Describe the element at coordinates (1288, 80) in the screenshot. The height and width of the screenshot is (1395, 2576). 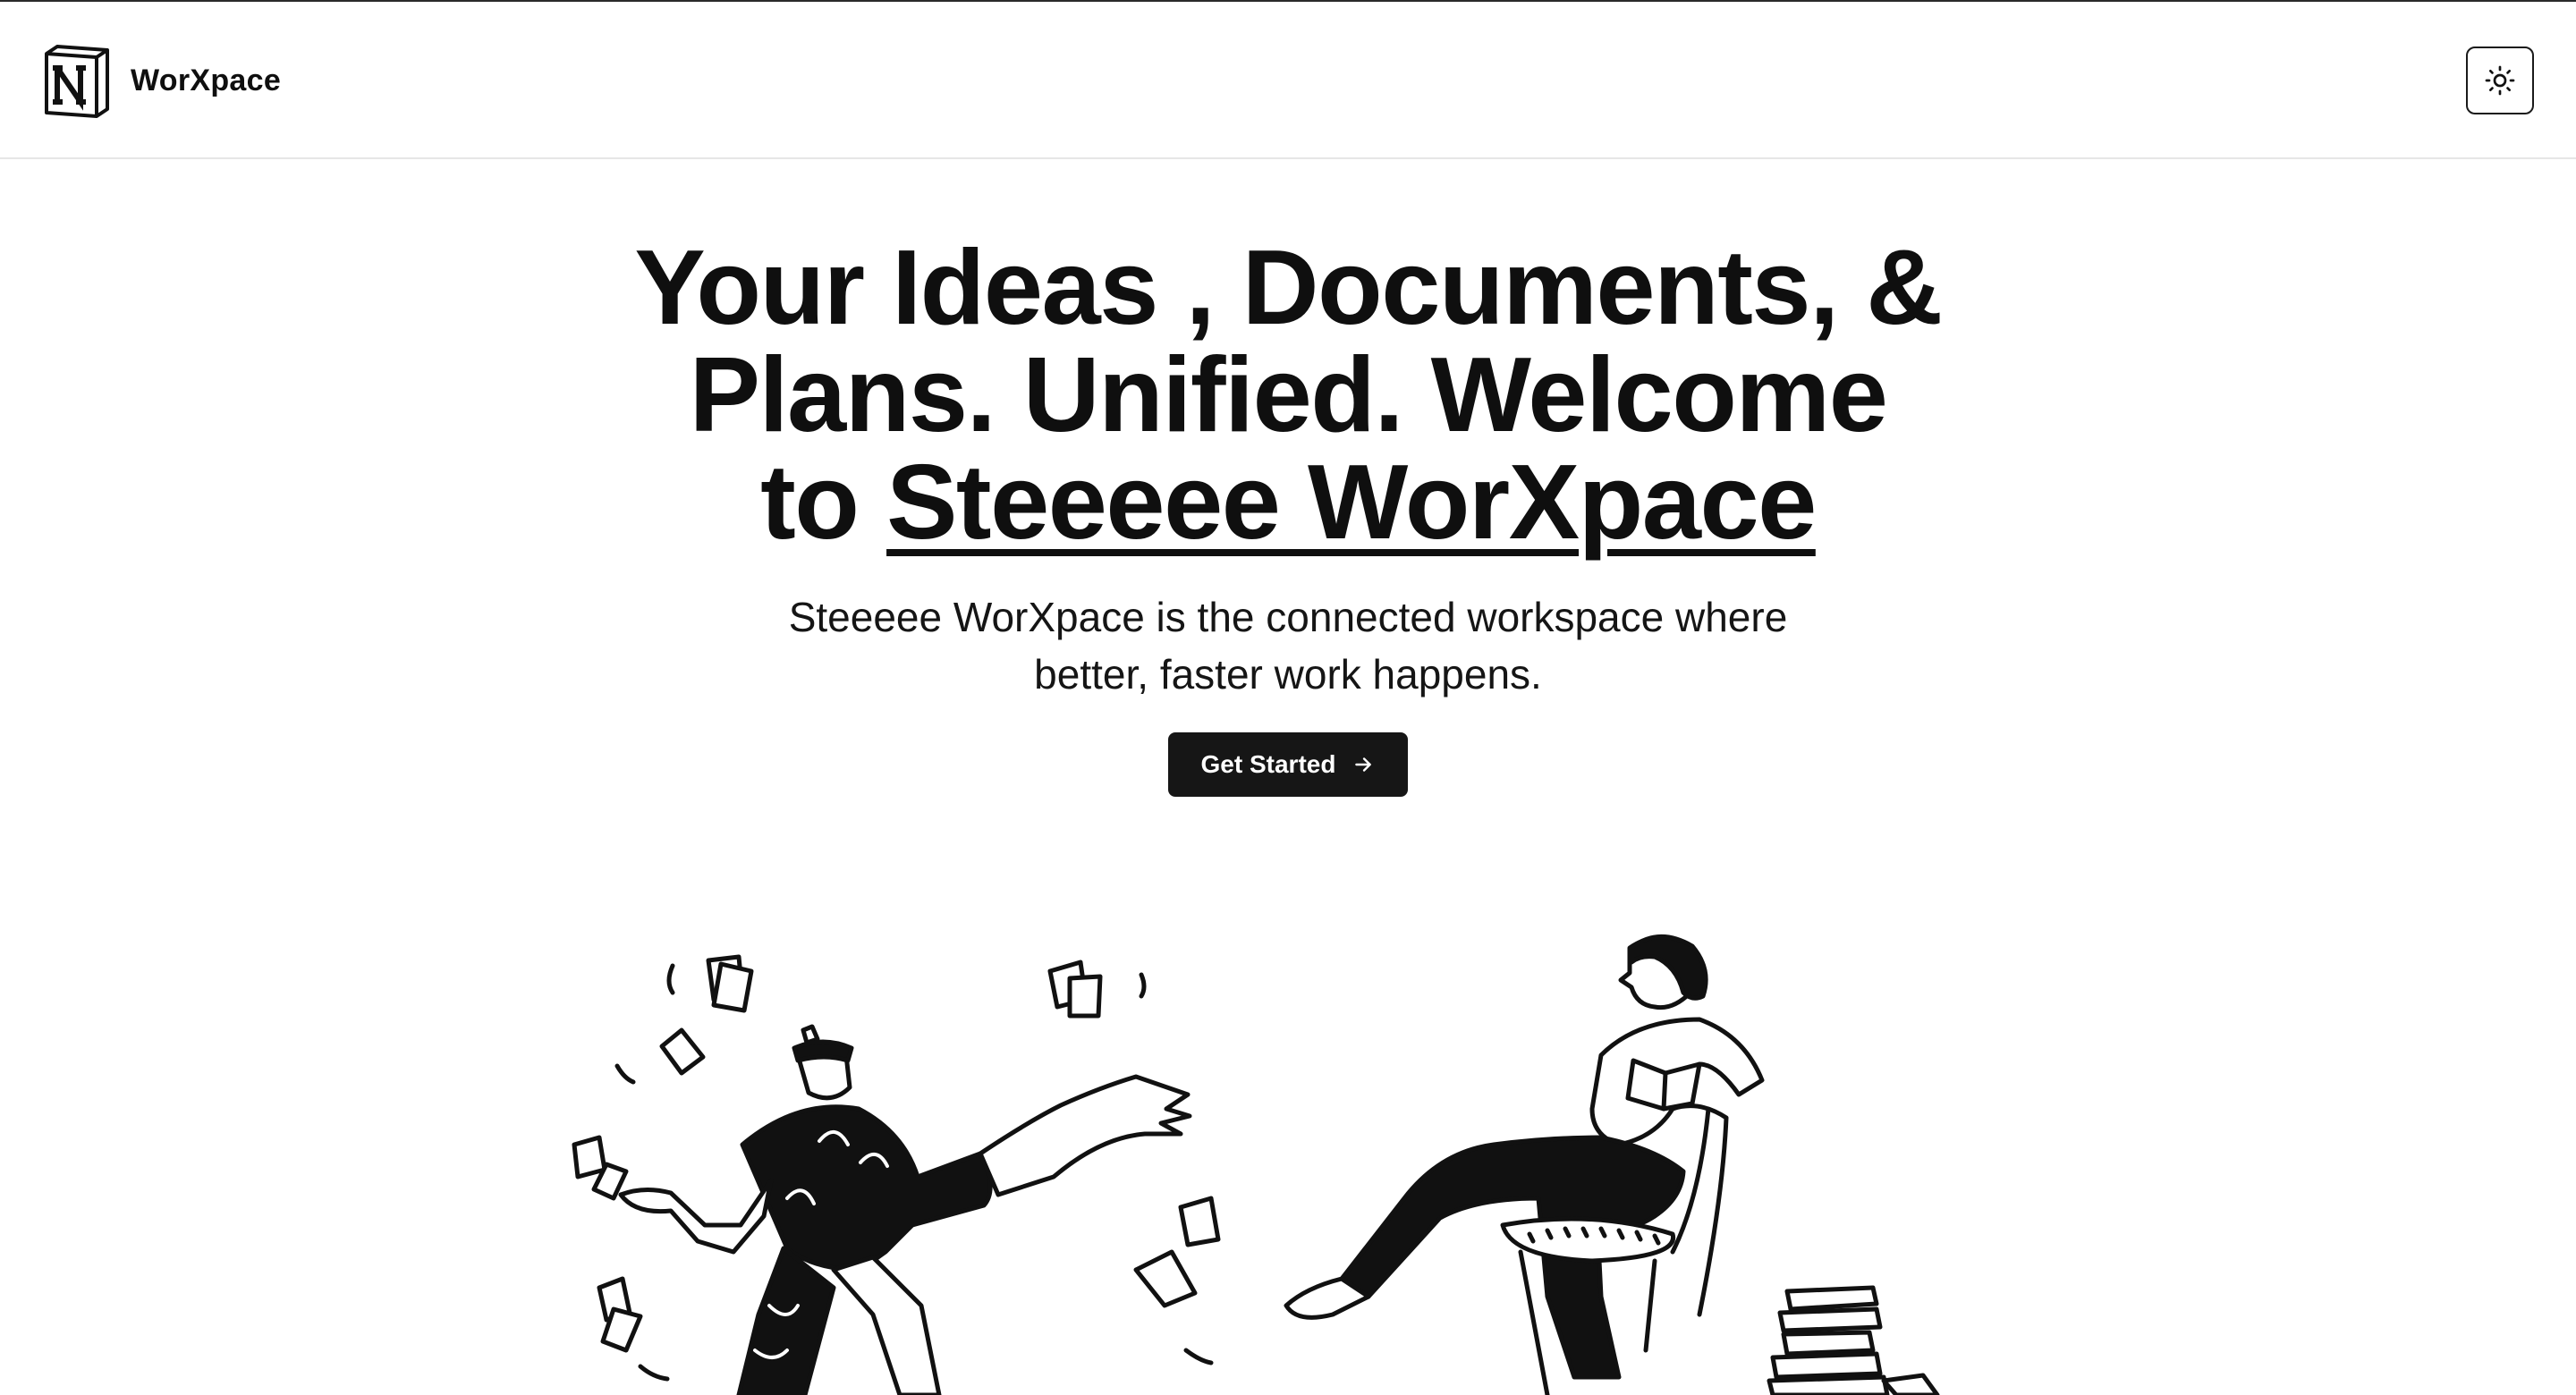
I see `navbar: WorXpace` at that location.